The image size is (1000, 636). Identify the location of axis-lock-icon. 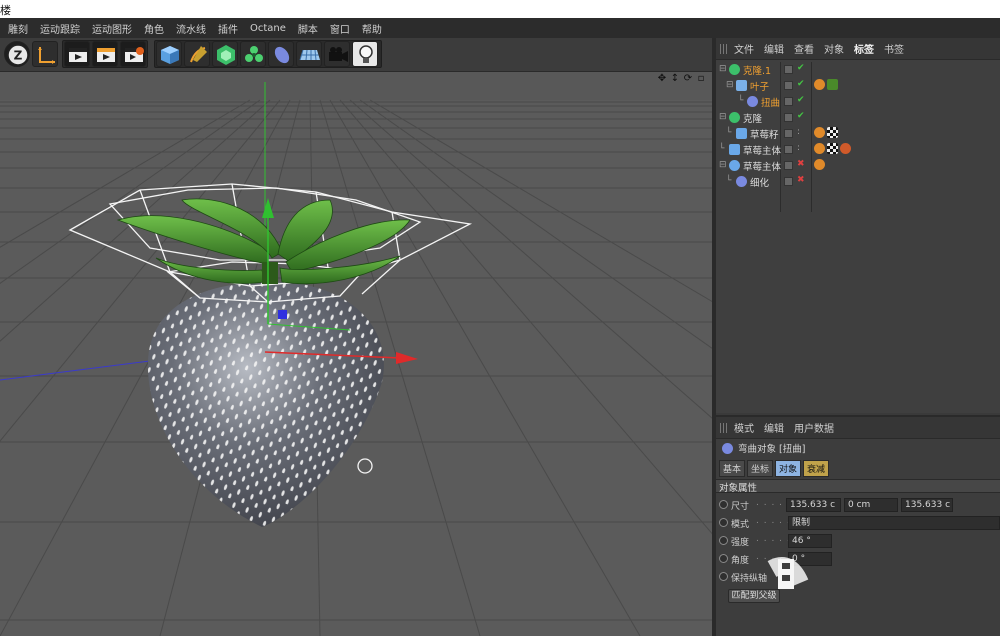
(45, 54).